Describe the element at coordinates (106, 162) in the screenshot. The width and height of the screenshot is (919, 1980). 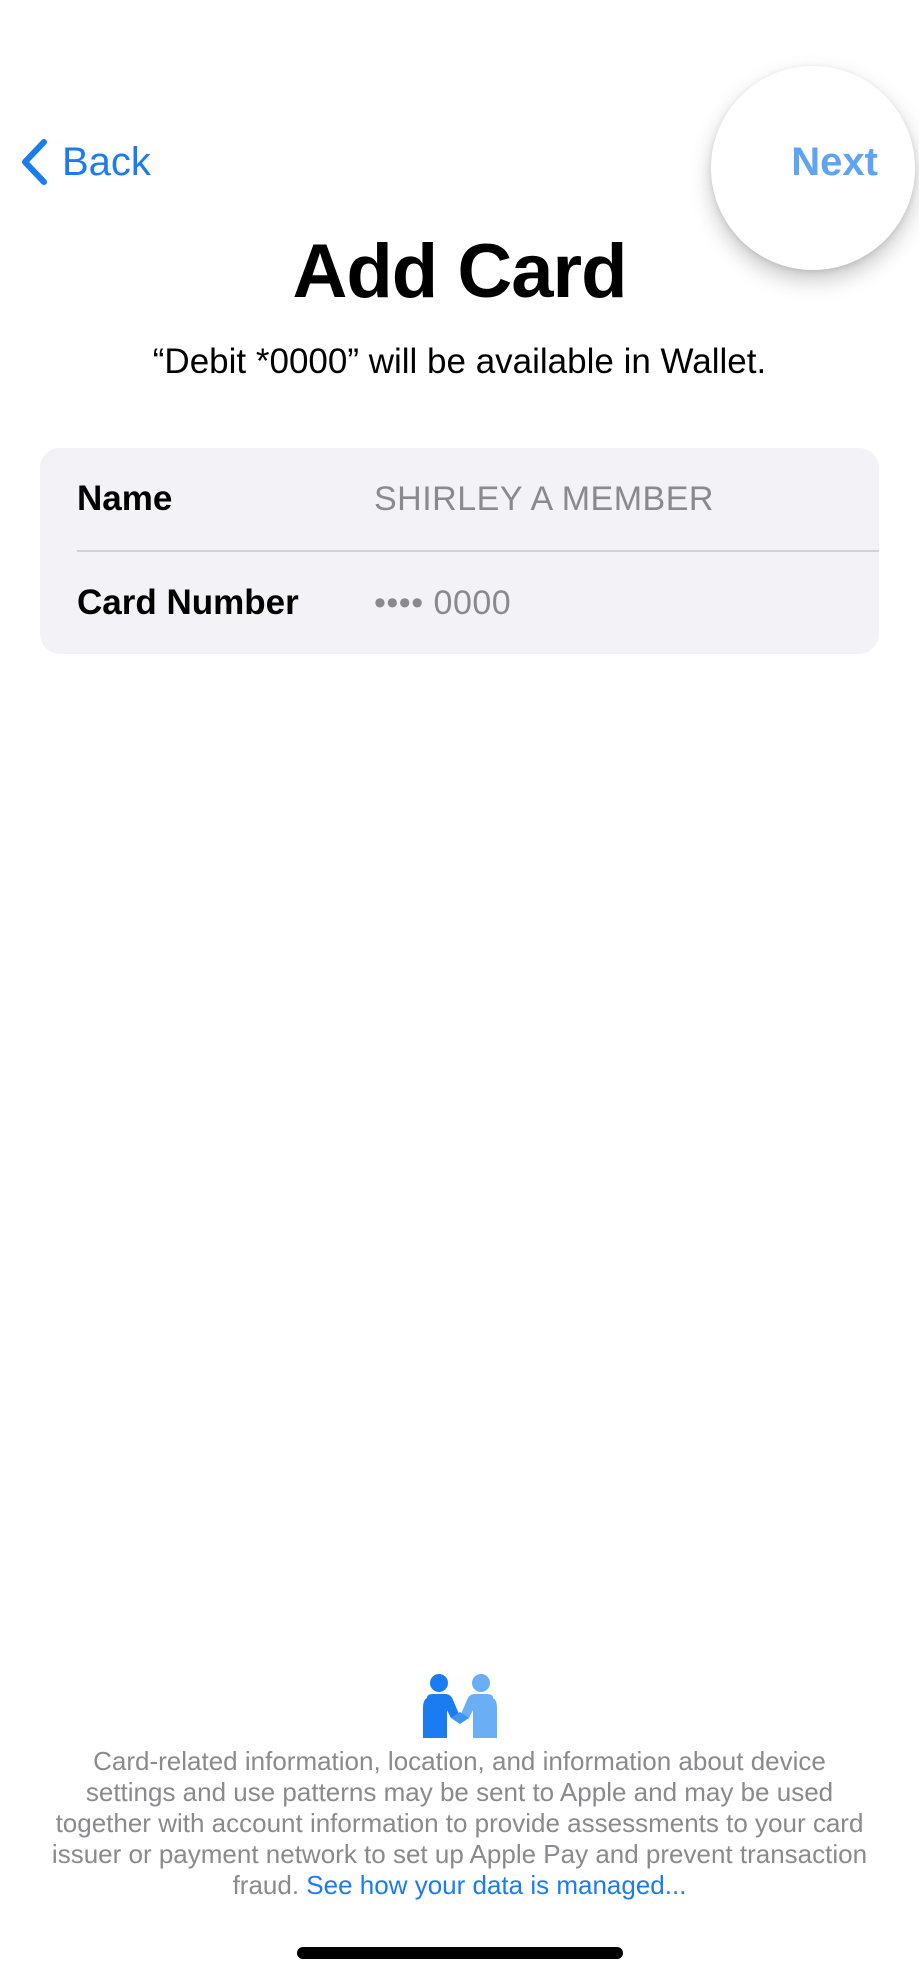
I see `back-button-label: Back` at that location.